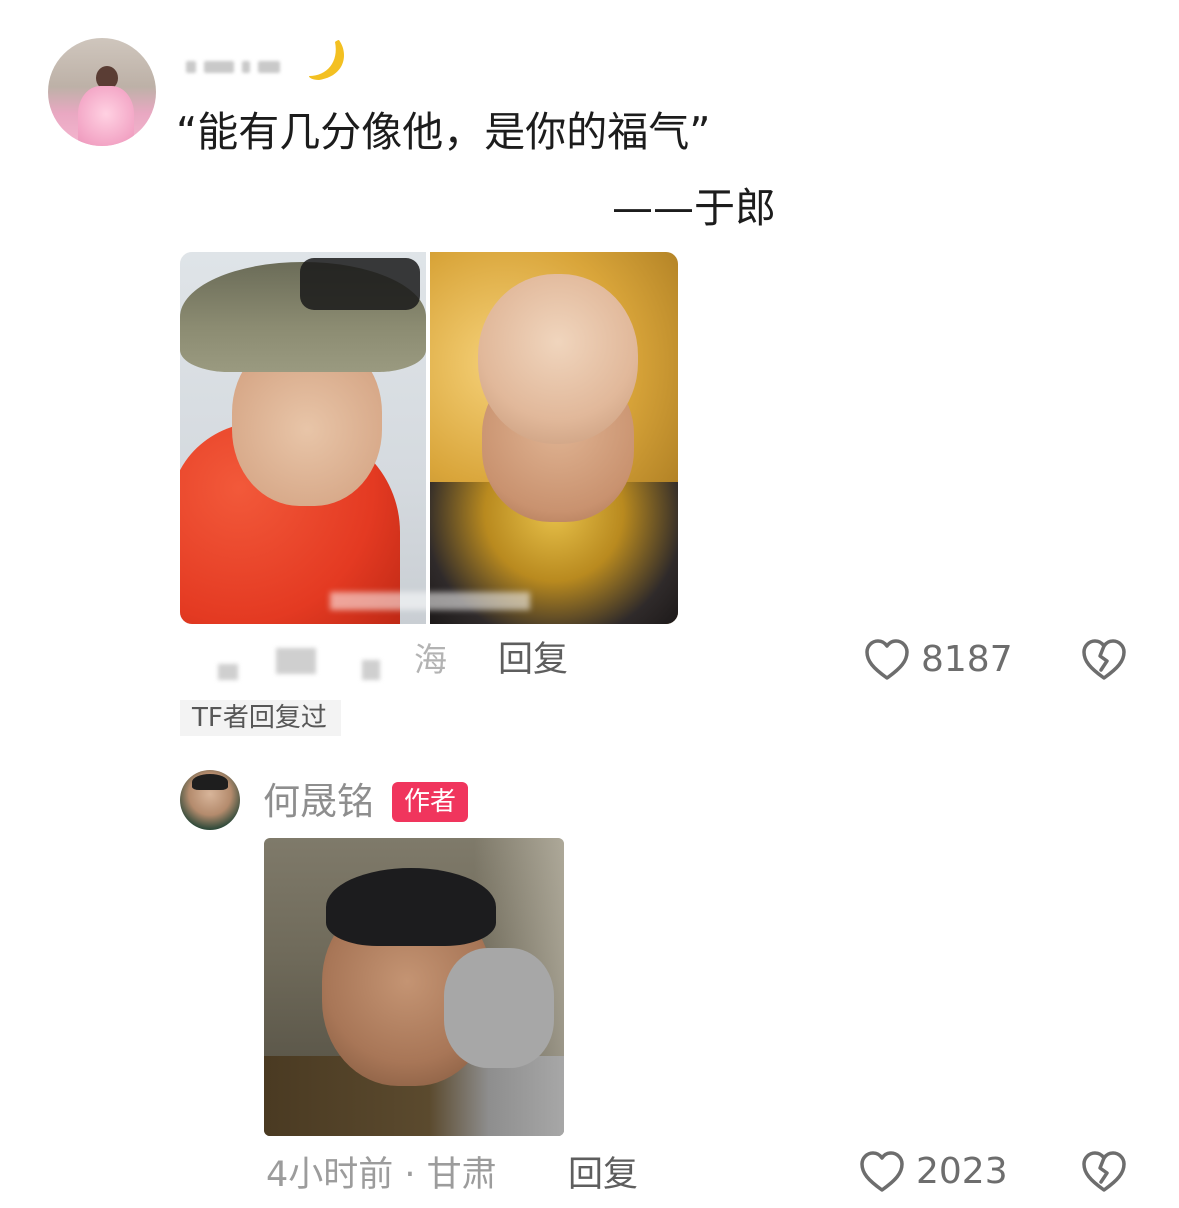 This screenshot has height=1208, width=1179. I want to click on reply-avatar, so click(210, 800).